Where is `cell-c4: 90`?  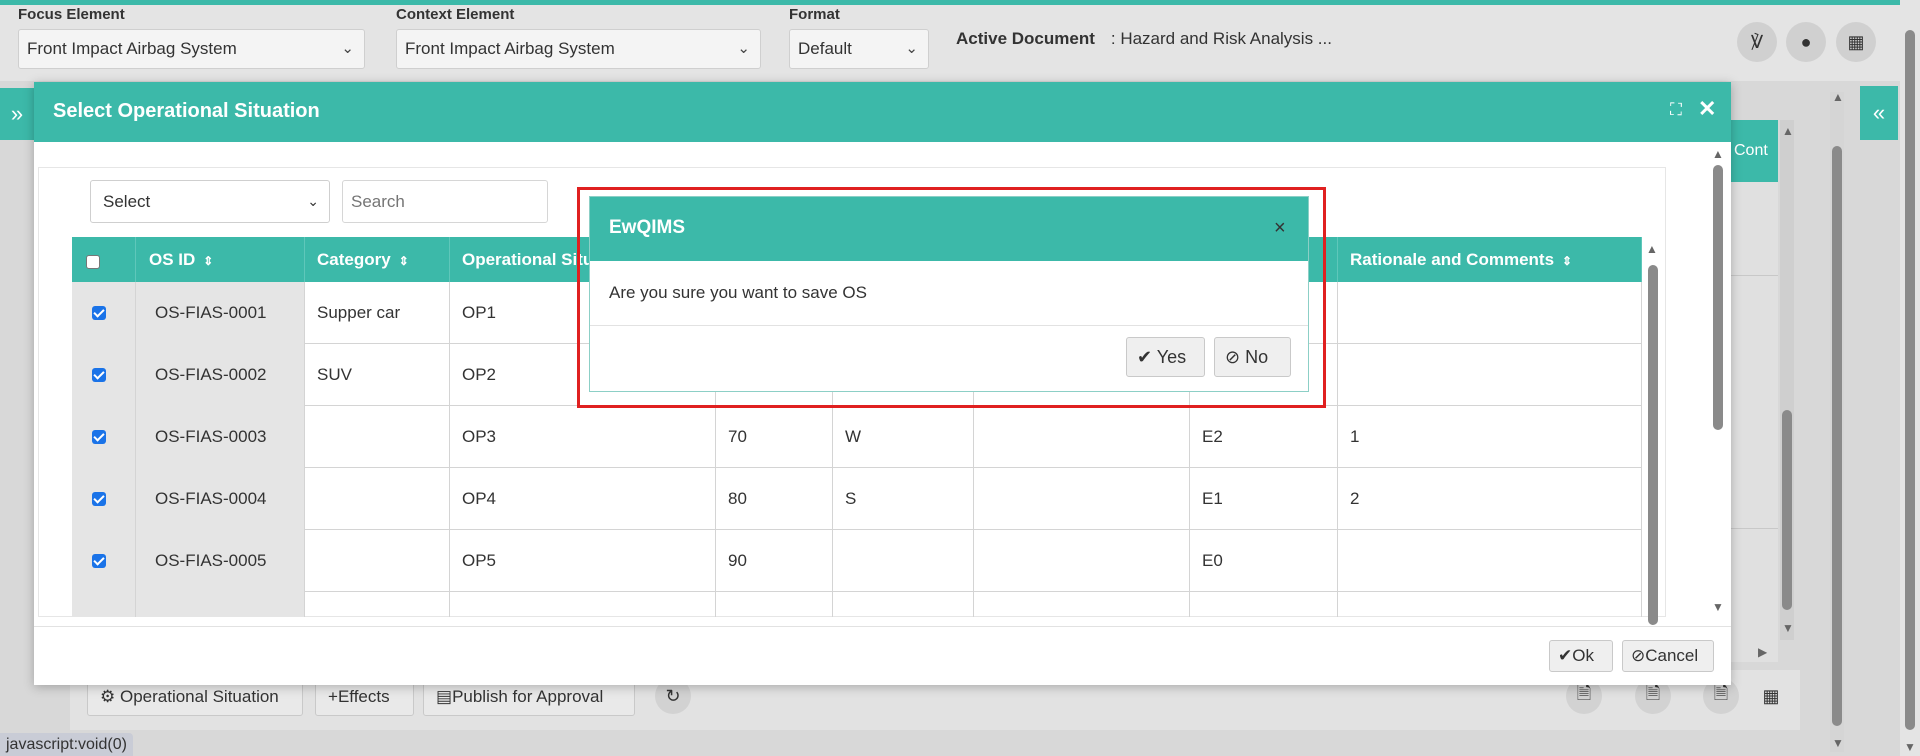 cell-c4: 90 is located at coordinates (774, 561).